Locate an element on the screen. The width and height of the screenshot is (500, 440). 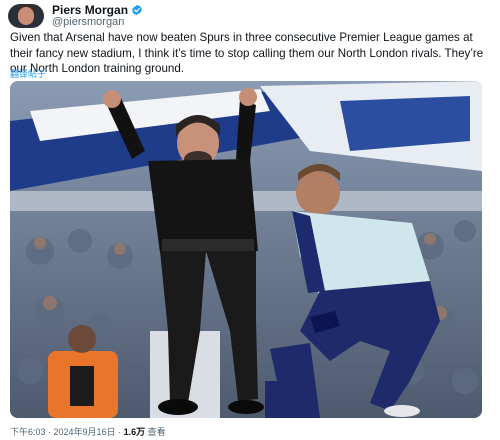
author-handle: @piersmorgan is located at coordinates (97, 22).